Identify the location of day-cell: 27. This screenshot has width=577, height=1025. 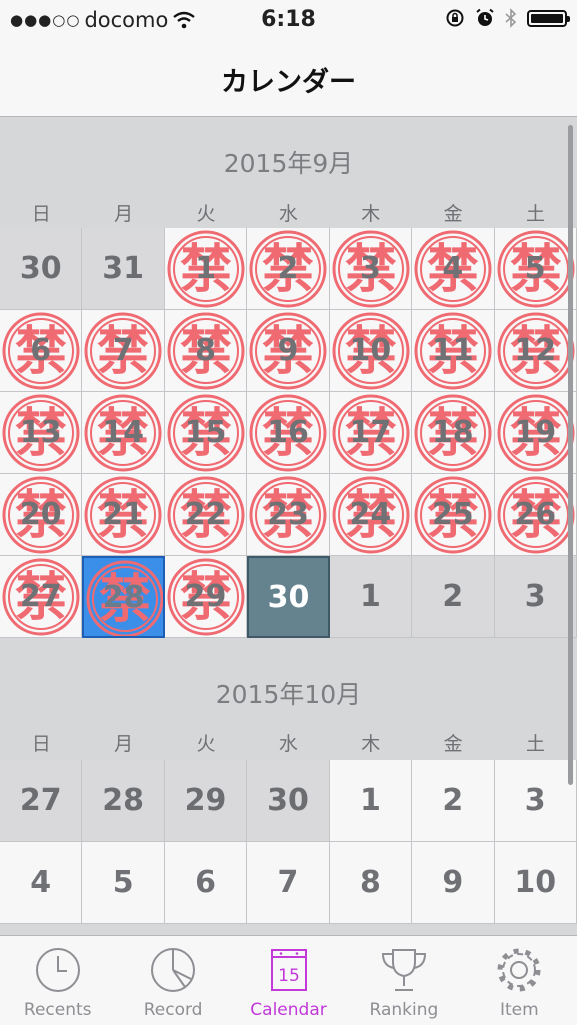
(41, 801).